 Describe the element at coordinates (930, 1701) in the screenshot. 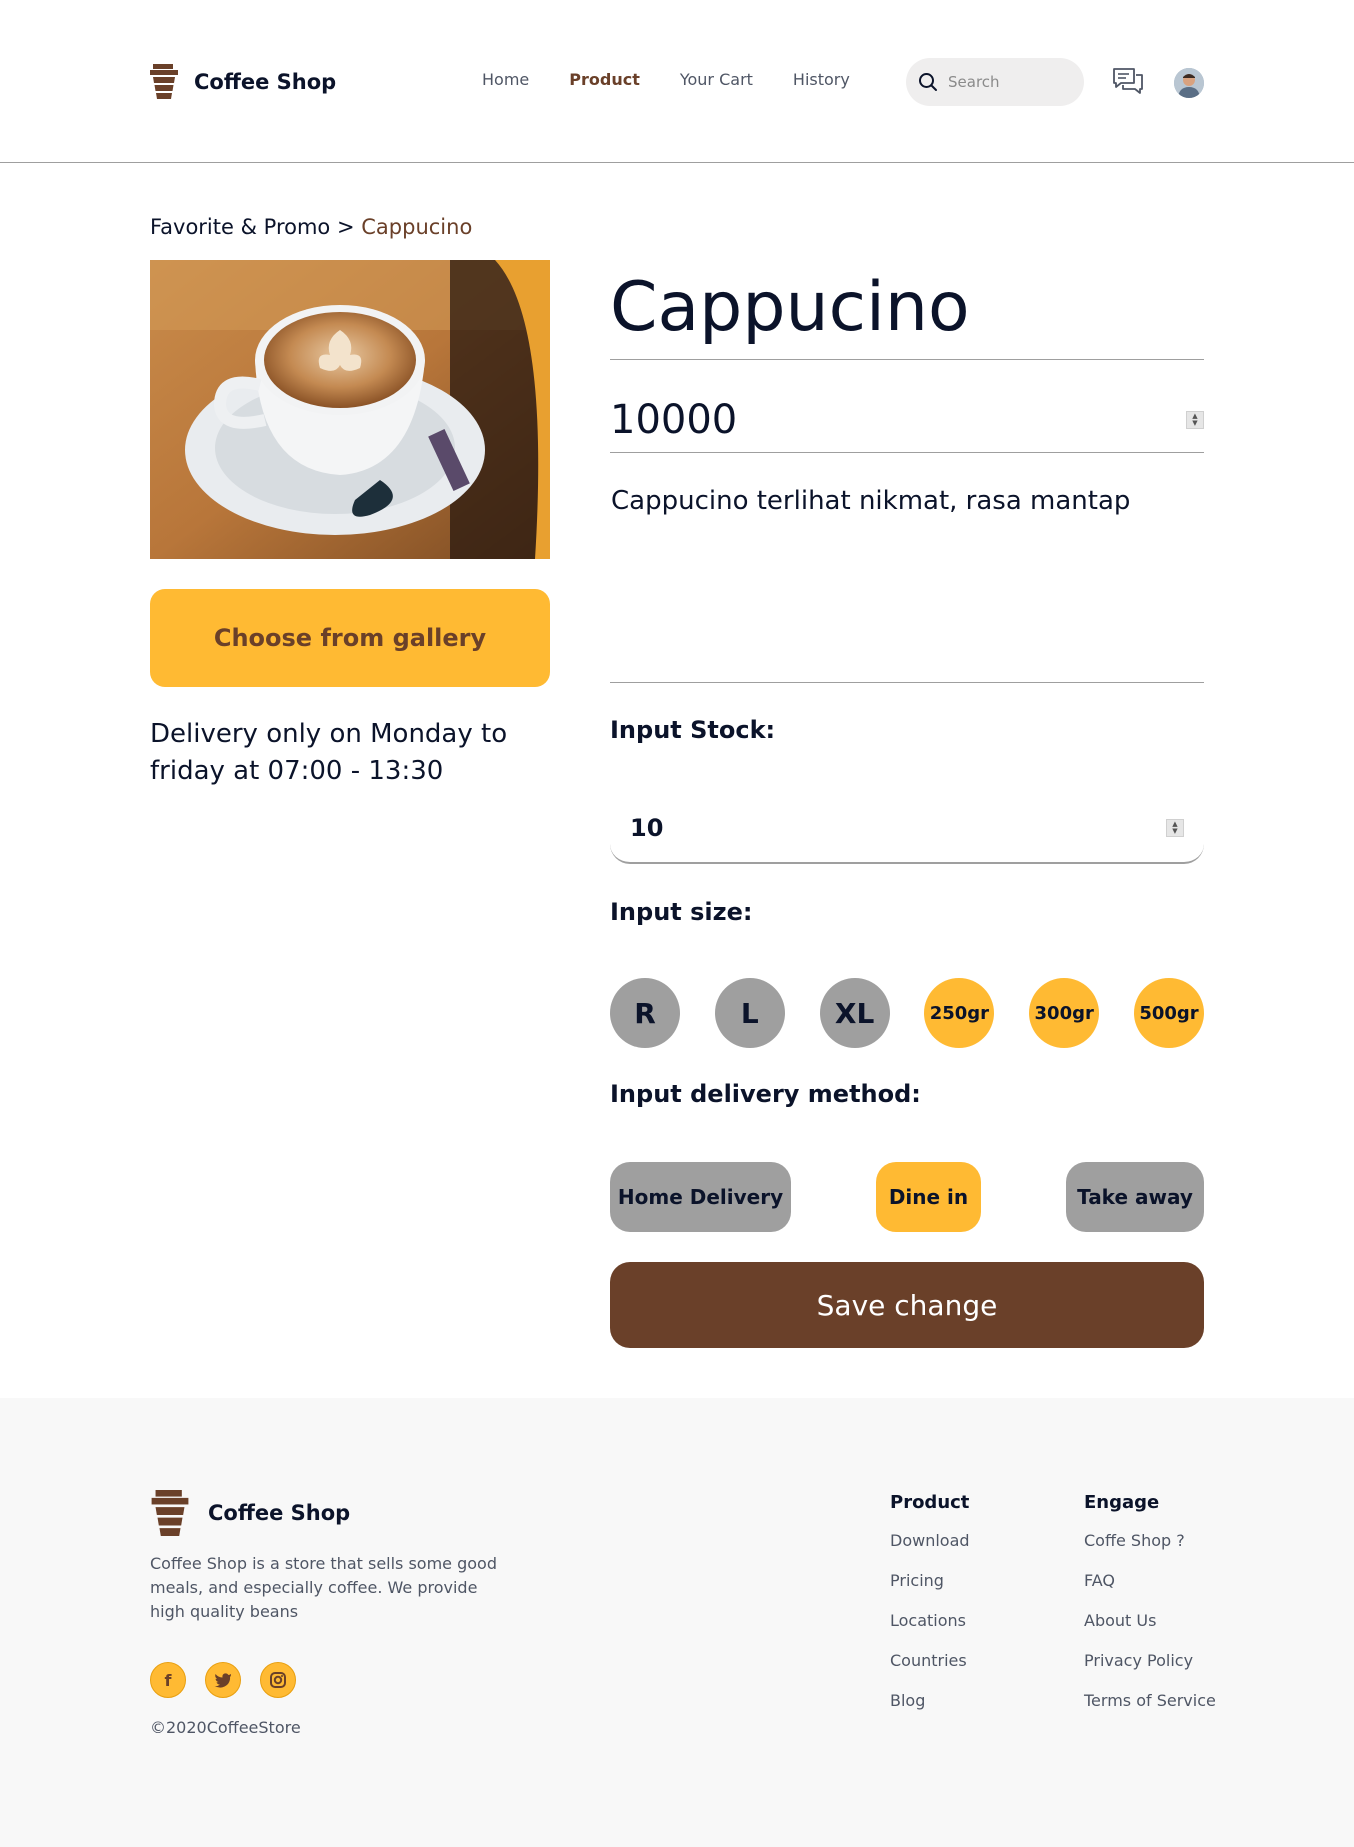

I see `footer-link-blog: Blog` at that location.